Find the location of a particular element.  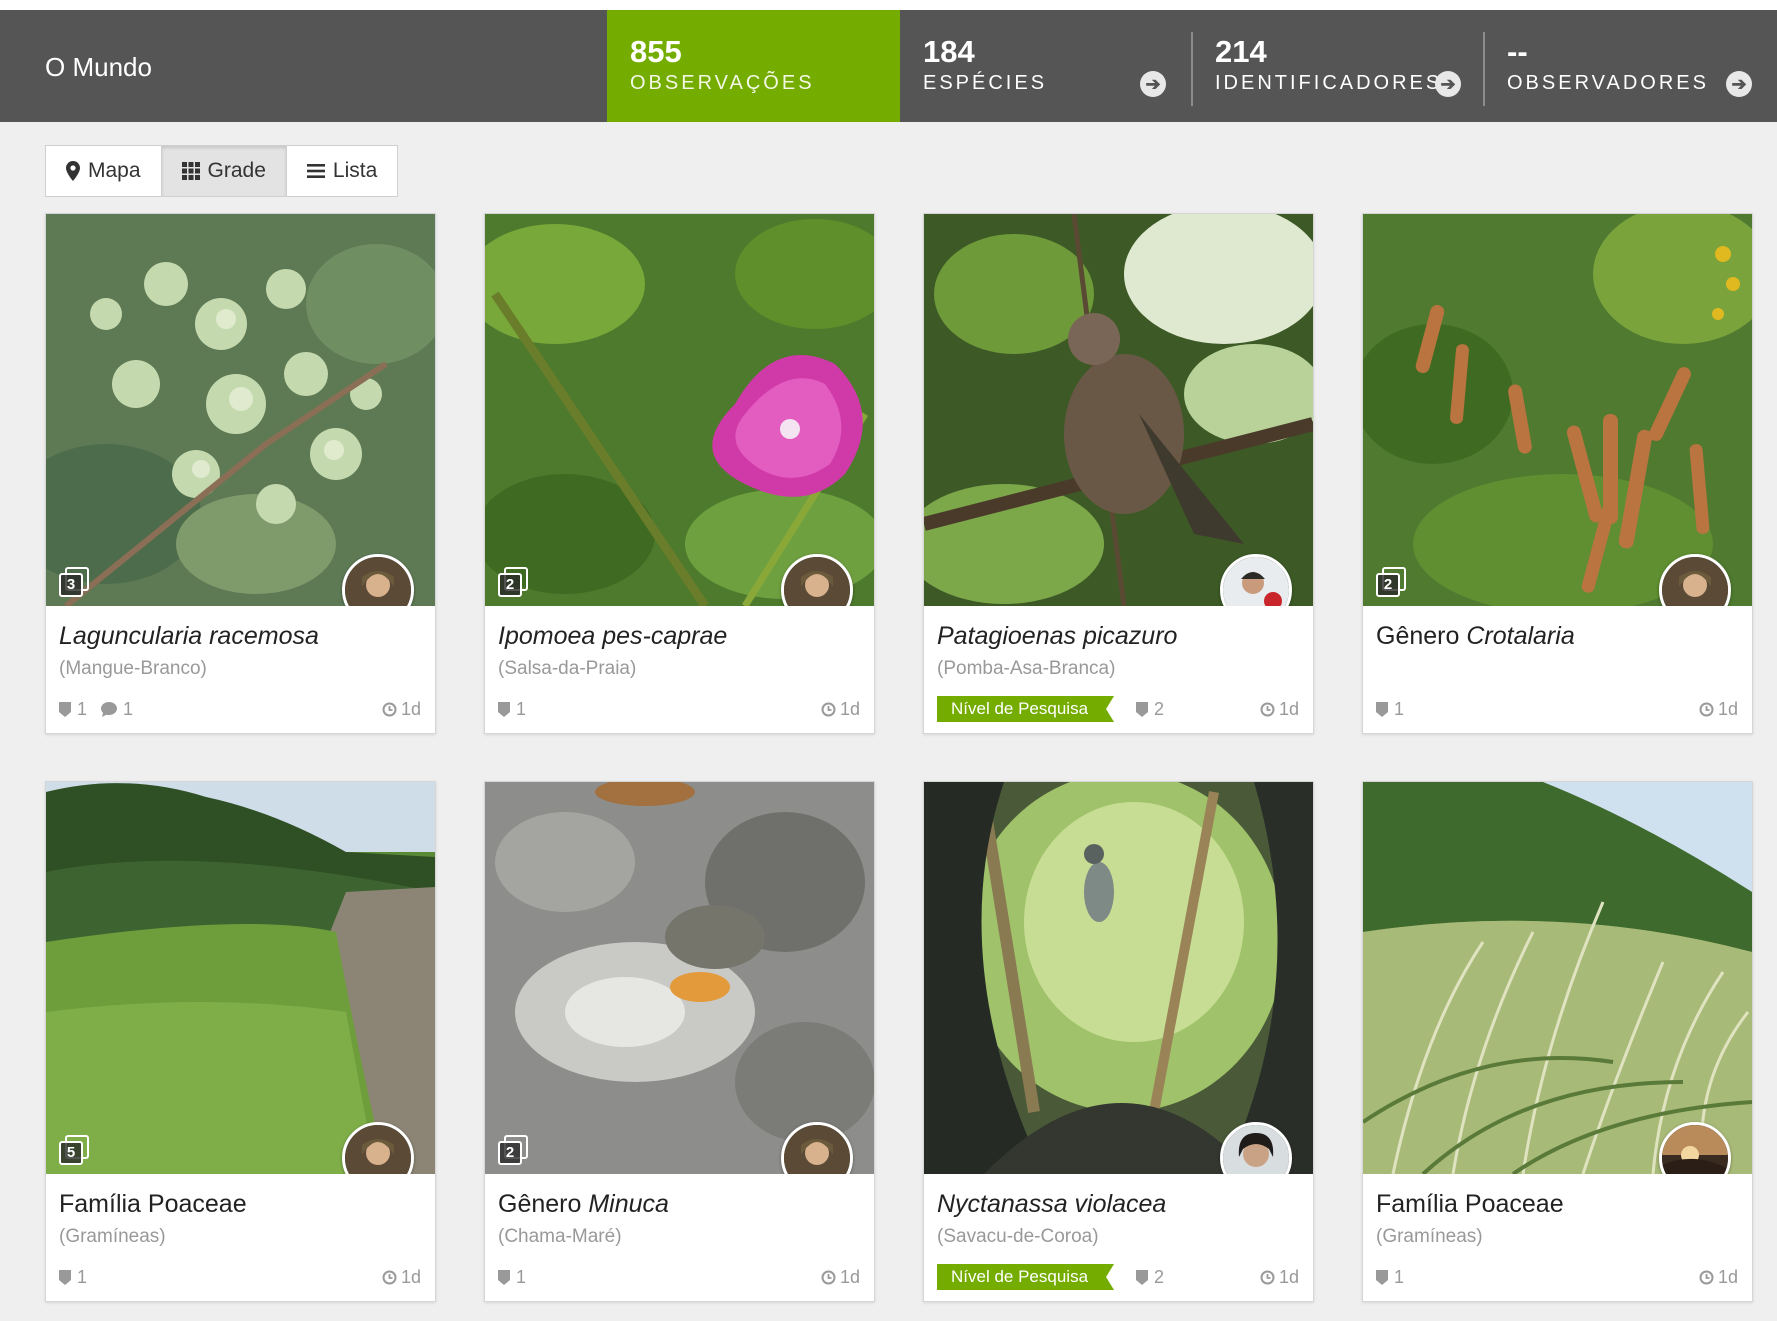

observation-photo: 3 is located at coordinates (240, 410).